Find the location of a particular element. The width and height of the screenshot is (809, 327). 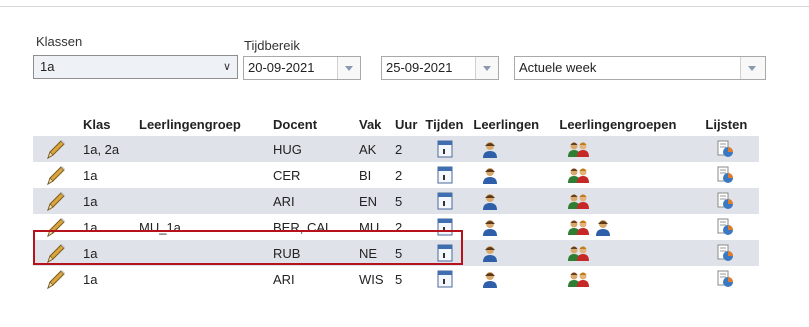

date-to-value: 25-09-2021 is located at coordinates (419, 67).